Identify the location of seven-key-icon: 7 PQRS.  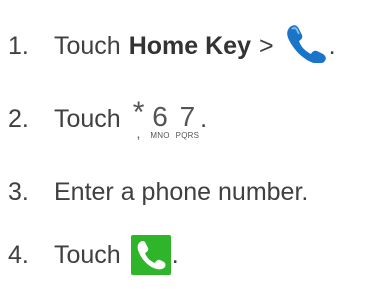
(187, 120).